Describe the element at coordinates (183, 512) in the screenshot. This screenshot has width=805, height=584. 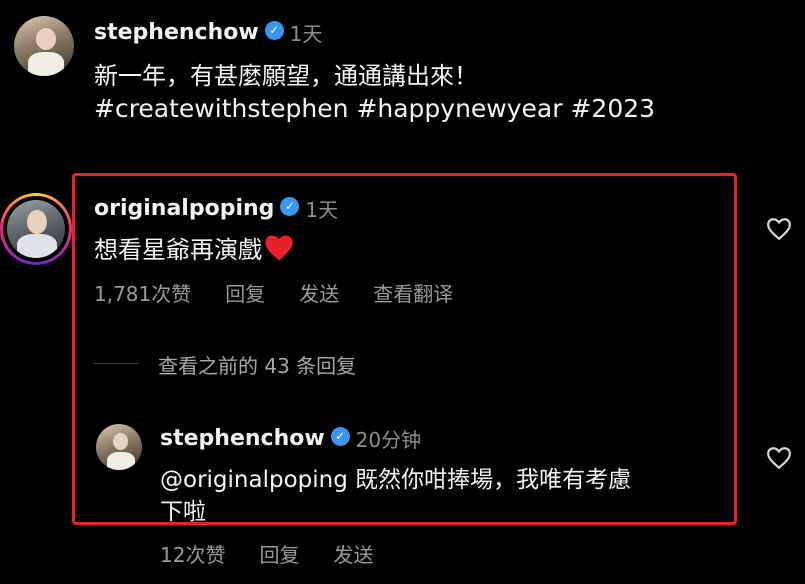
I see `reply-text-line2: 下啦` at that location.